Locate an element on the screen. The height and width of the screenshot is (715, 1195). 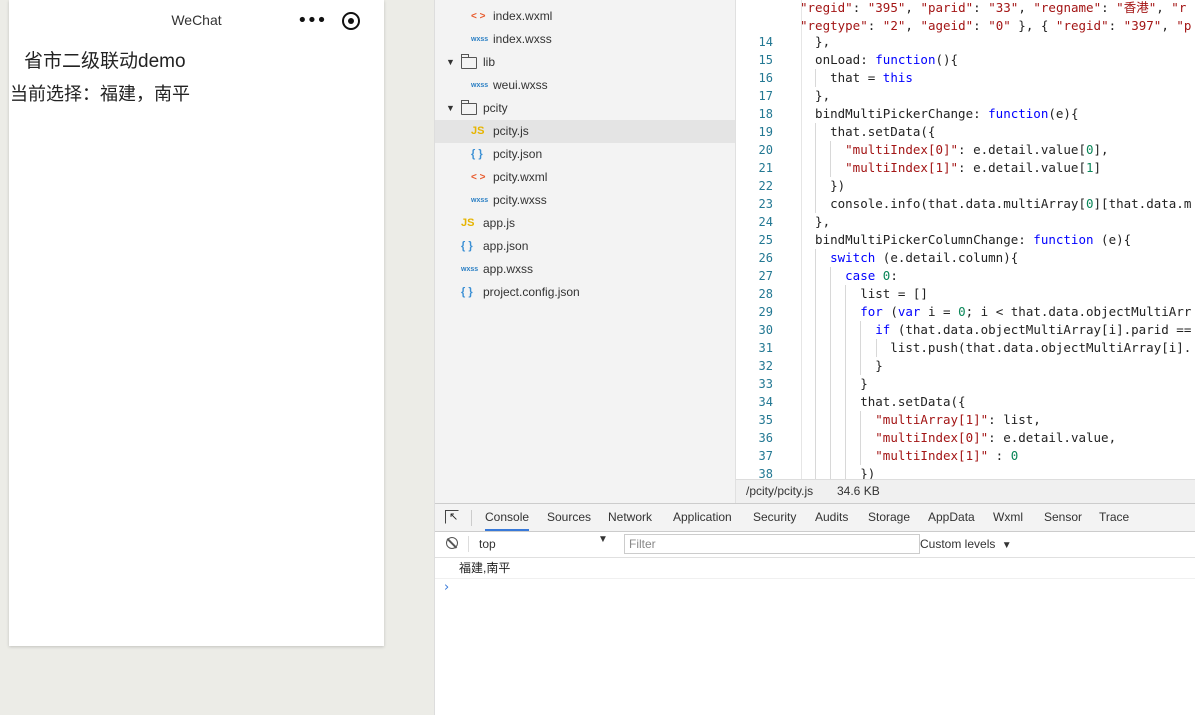
line-number: 18 is located at coordinates (765, 114).